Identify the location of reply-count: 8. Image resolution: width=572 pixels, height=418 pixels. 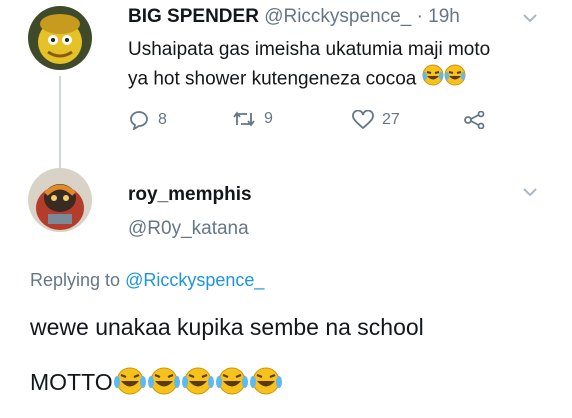
(162, 119).